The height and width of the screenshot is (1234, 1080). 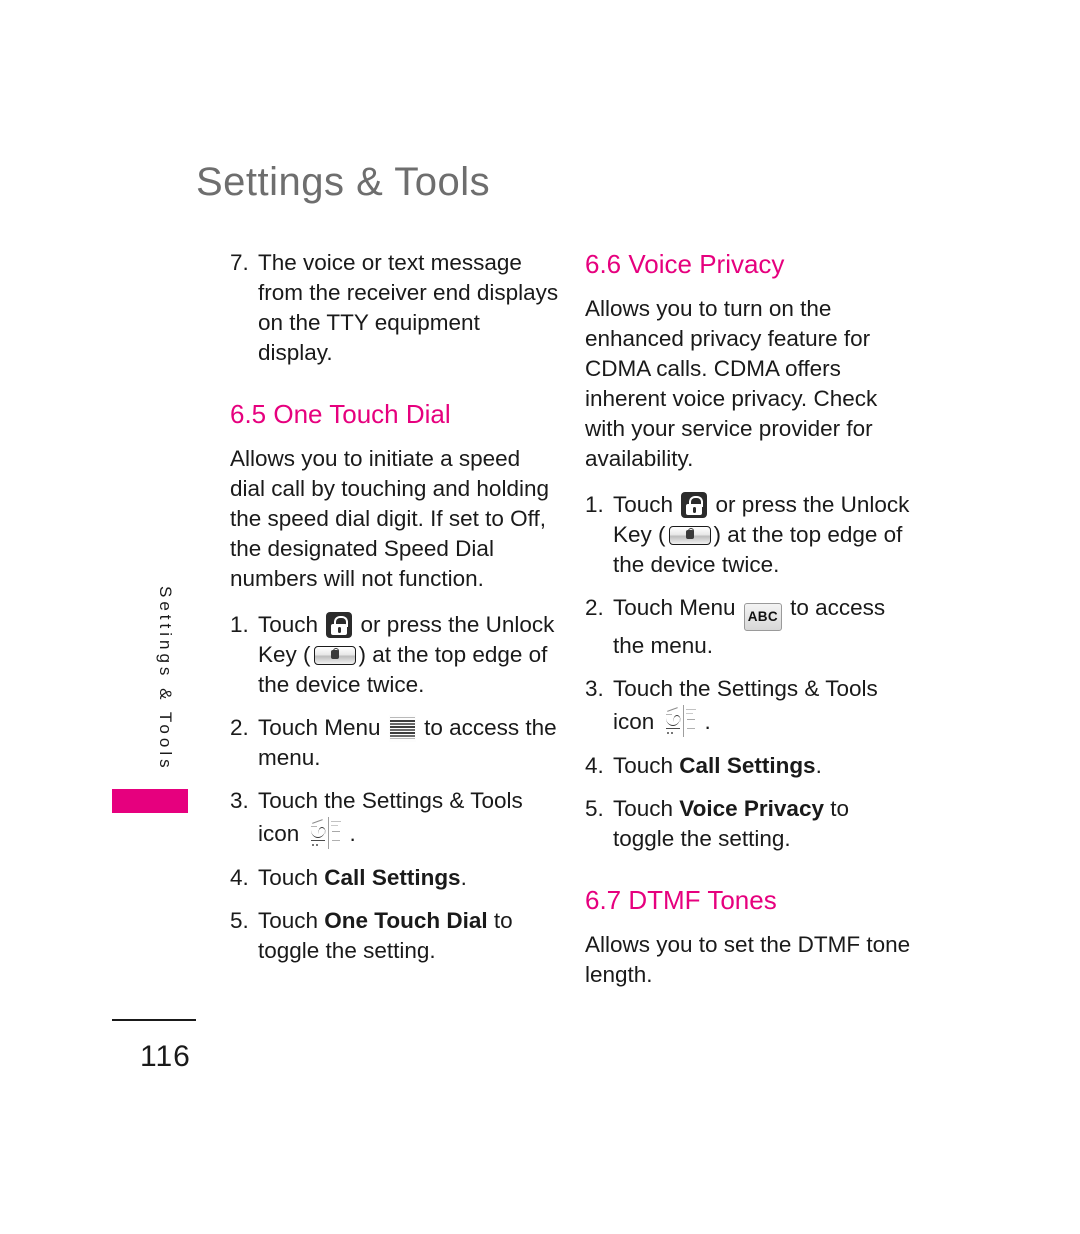 I want to click on footer-divider, so click(x=154, y=1020).